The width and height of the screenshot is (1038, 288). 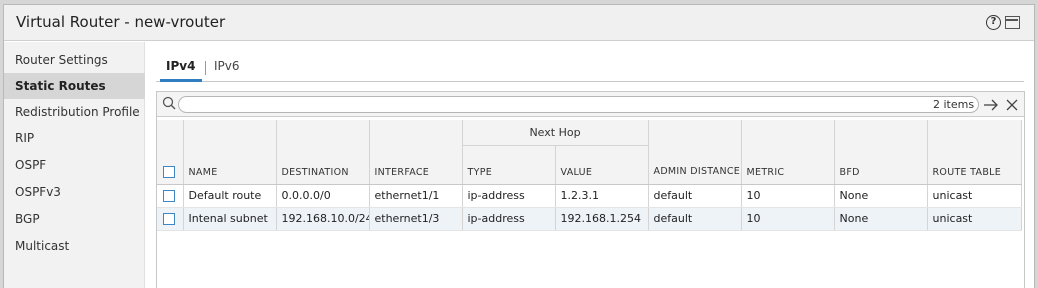 What do you see at coordinates (1012, 22) in the screenshot?
I see `maximize-icon` at bounding box center [1012, 22].